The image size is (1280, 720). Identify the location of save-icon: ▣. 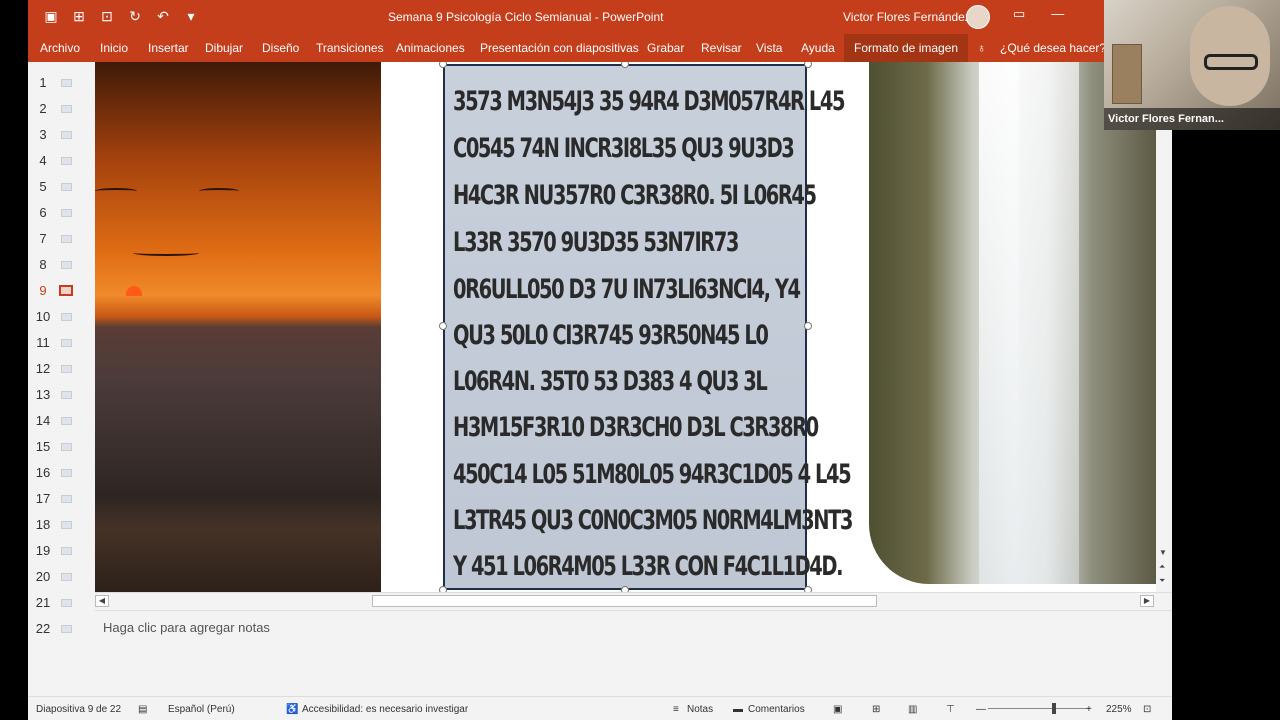
(51, 16).